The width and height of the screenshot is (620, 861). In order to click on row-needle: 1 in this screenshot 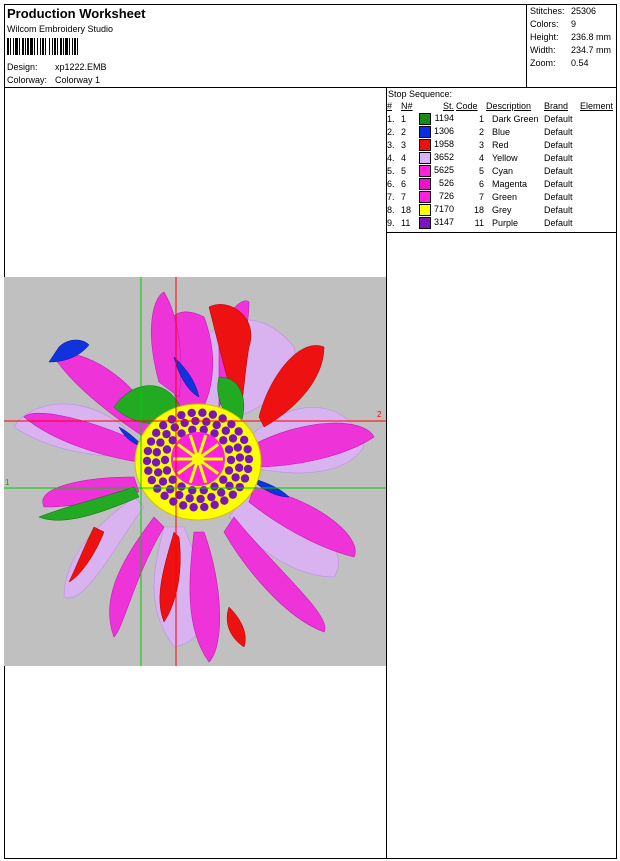, I will do `click(404, 118)`.